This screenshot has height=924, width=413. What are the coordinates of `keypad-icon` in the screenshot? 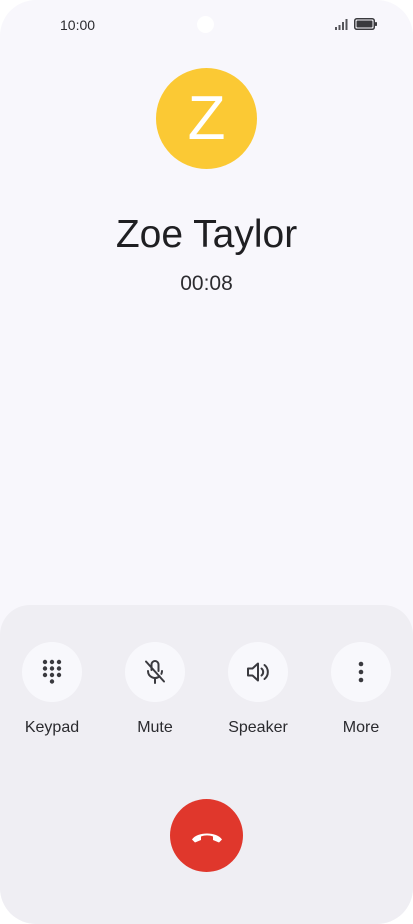 It's located at (52, 671).